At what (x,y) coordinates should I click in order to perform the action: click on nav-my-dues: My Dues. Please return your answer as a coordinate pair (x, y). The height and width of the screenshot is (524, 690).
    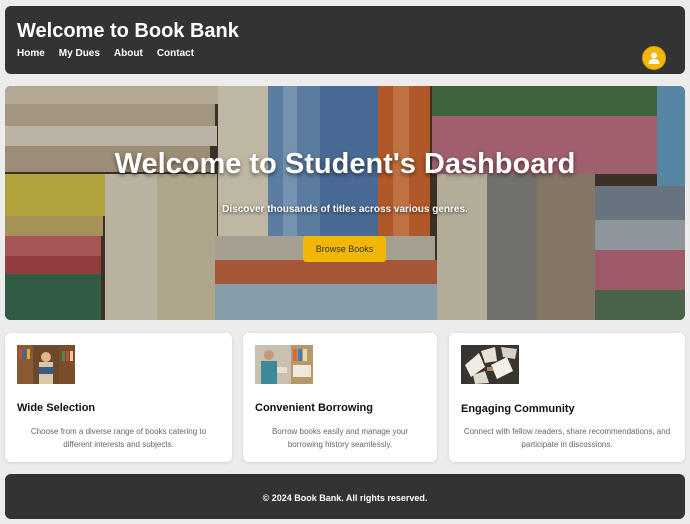
    Looking at the image, I should click on (79, 53).